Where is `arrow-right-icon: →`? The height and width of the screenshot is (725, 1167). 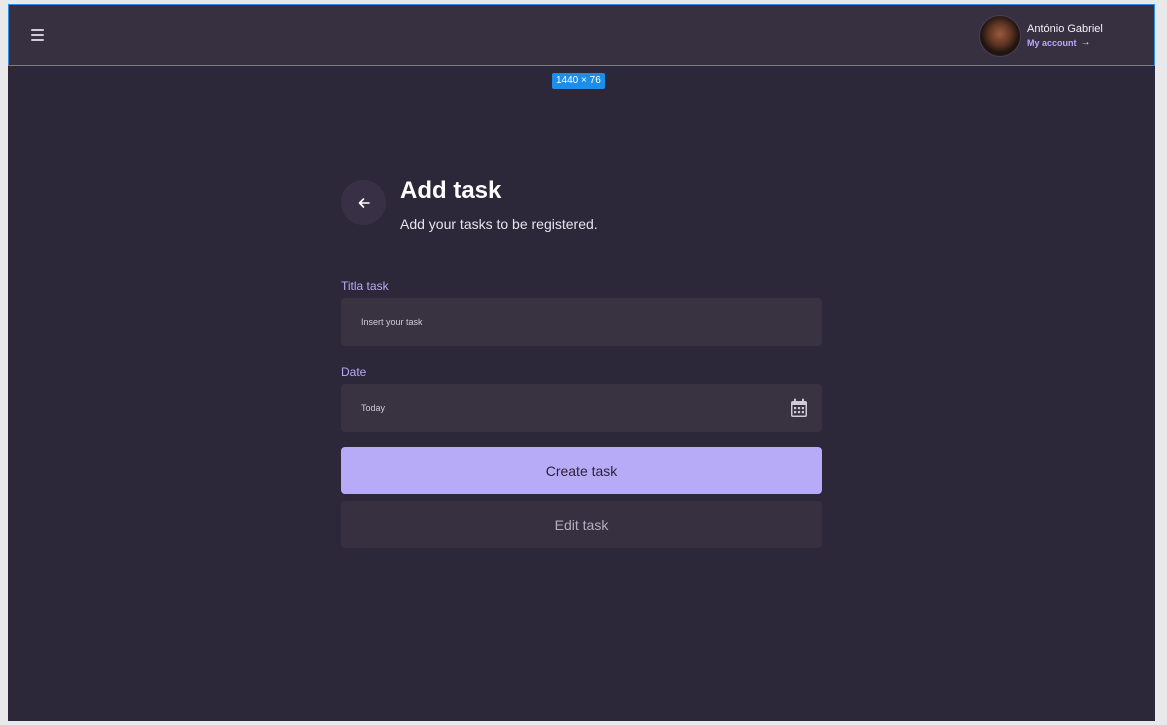
arrow-right-icon: → is located at coordinates (1085, 42).